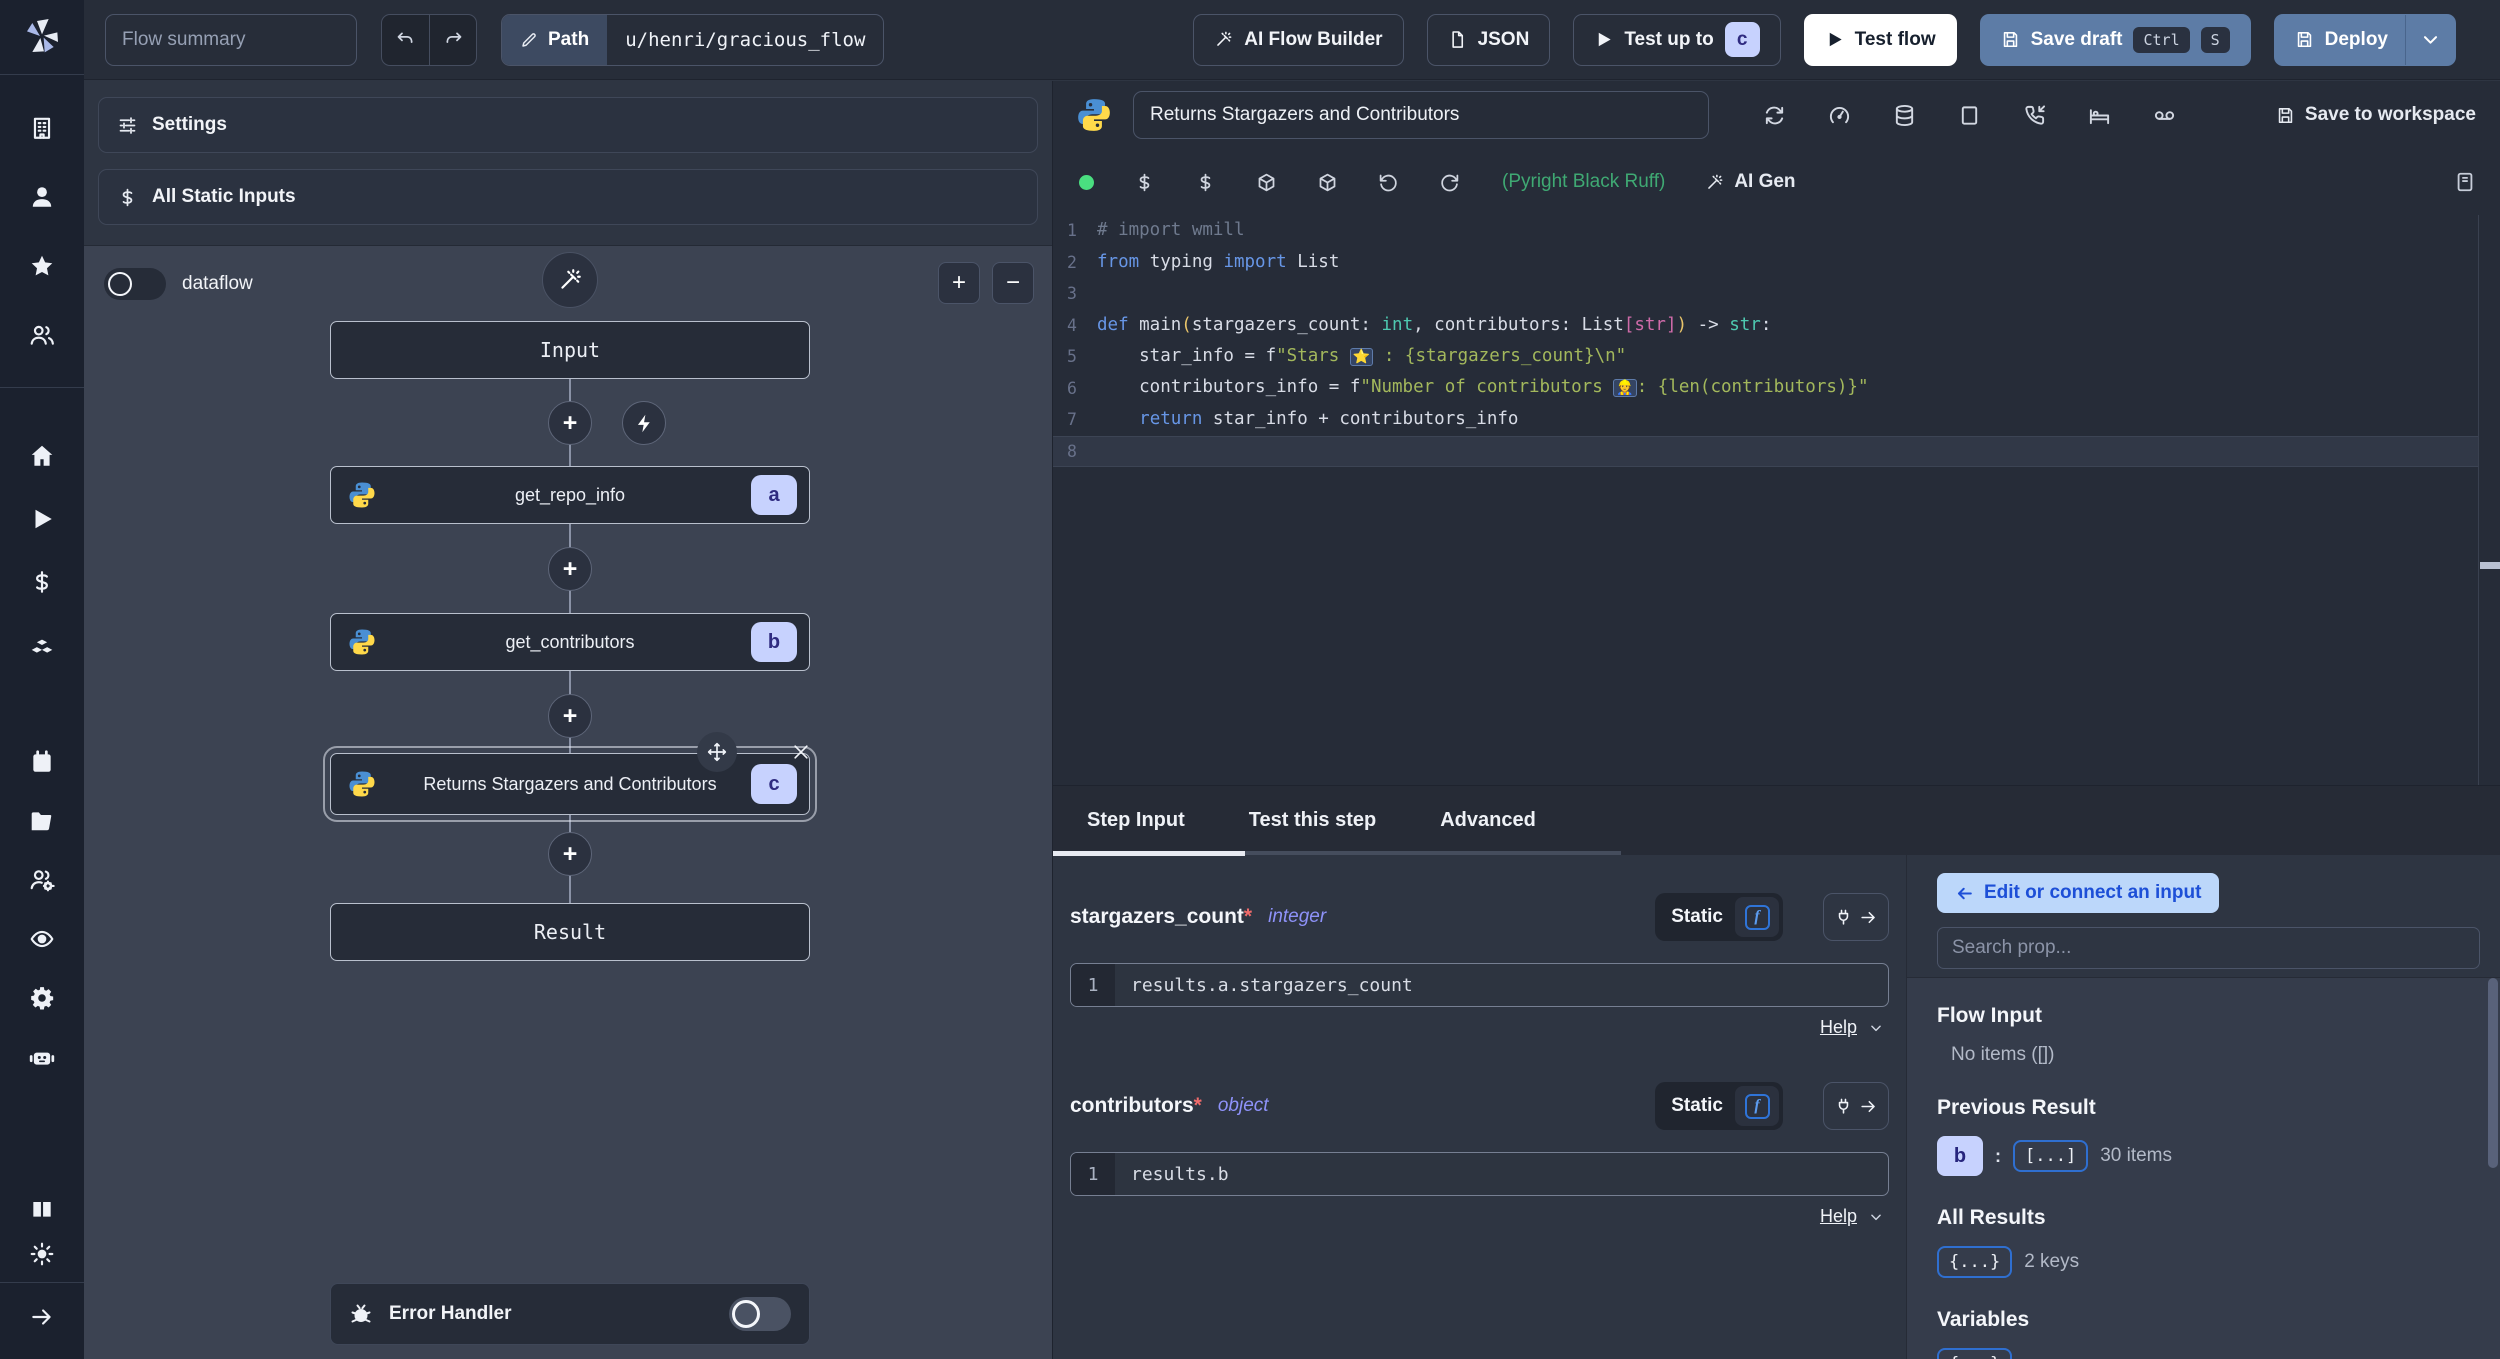  What do you see at coordinates (1880, 39) in the screenshot?
I see `test-flow-button: Test flow` at bounding box center [1880, 39].